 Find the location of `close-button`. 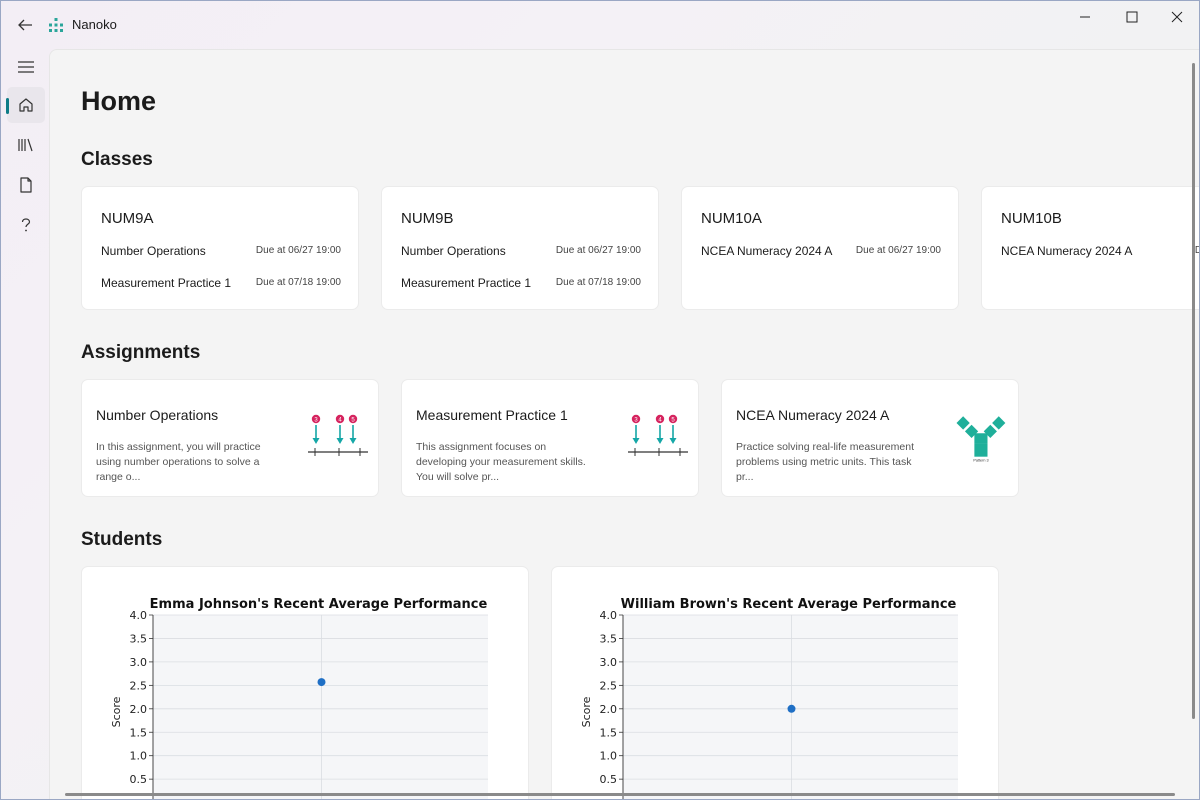

close-button is located at coordinates (1176, 17).